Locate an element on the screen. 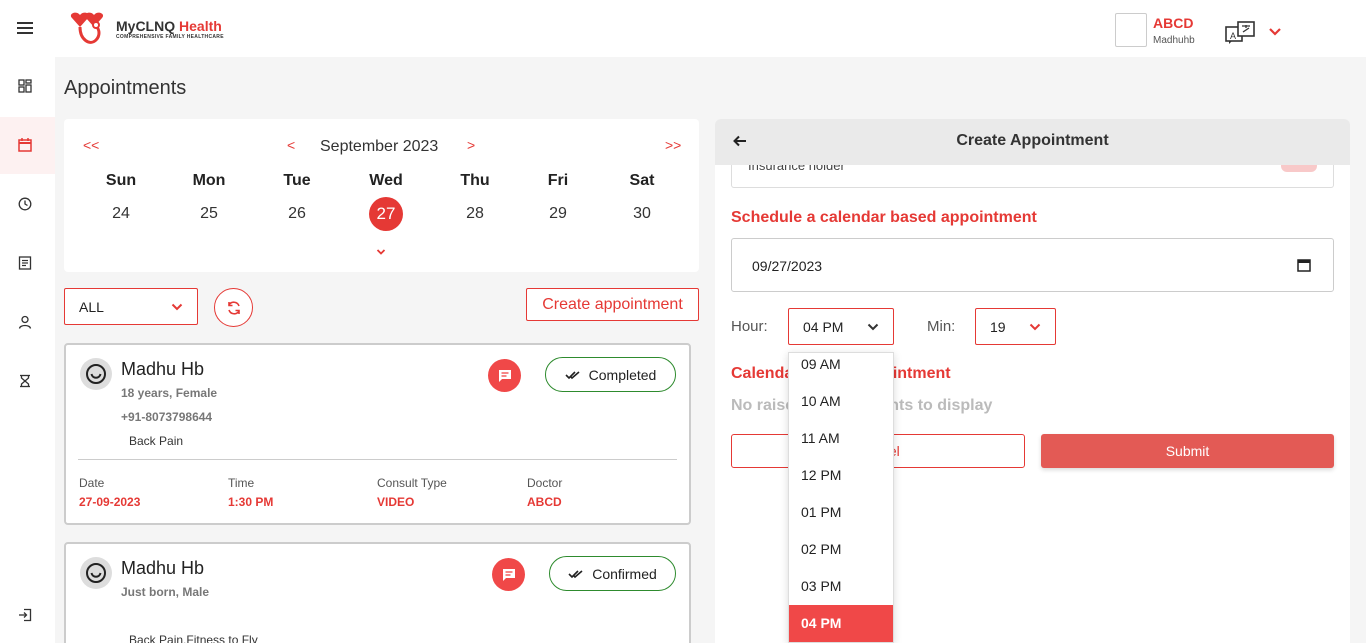 The image size is (1366, 643). menu-icon is located at coordinates (25, 29).